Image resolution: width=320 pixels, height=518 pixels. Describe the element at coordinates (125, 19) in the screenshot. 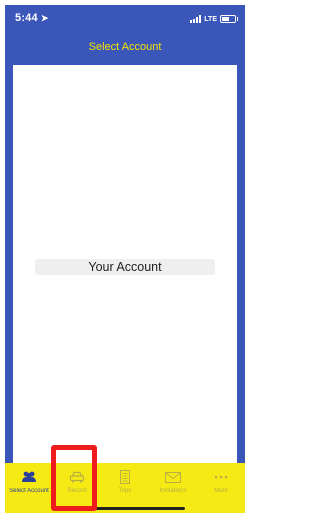

I see `status-bar: 5:44 ➤ LTE` at that location.